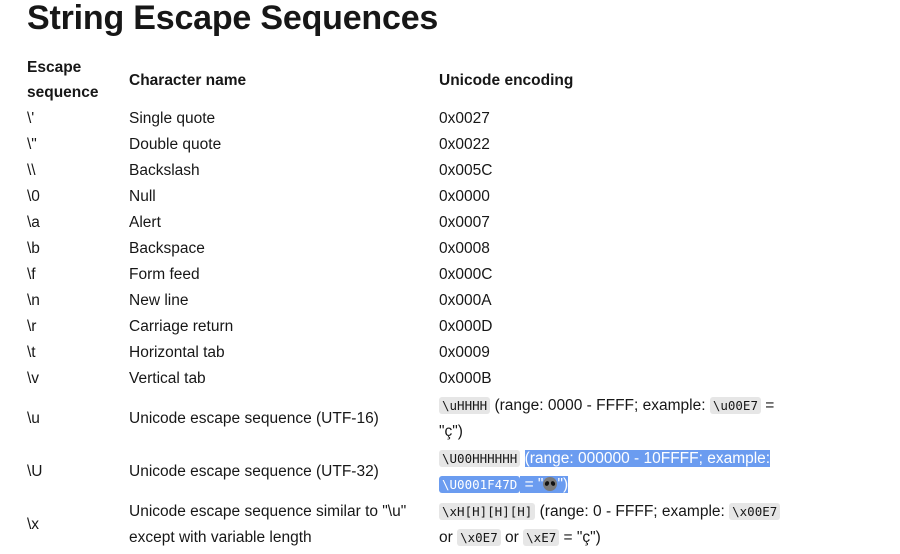 The height and width of the screenshot is (554, 900). What do you see at coordinates (632, 511) in the screenshot?
I see `range-text: (range: 0 - FFFF; example:` at bounding box center [632, 511].